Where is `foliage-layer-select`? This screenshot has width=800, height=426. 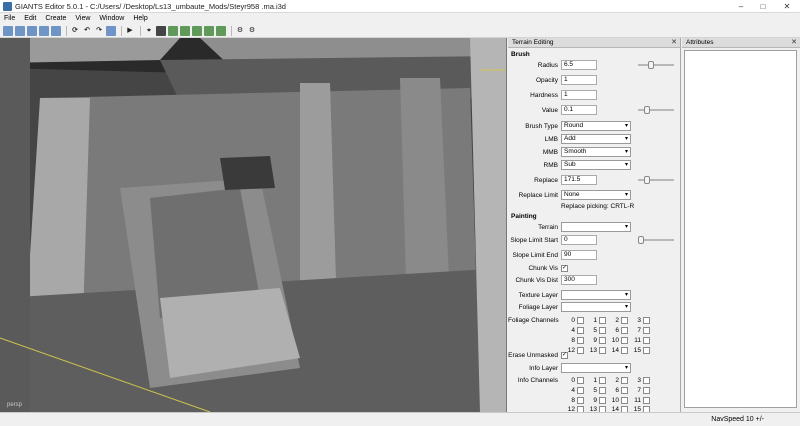
foliage-layer-select is located at coordinates (596, 307).